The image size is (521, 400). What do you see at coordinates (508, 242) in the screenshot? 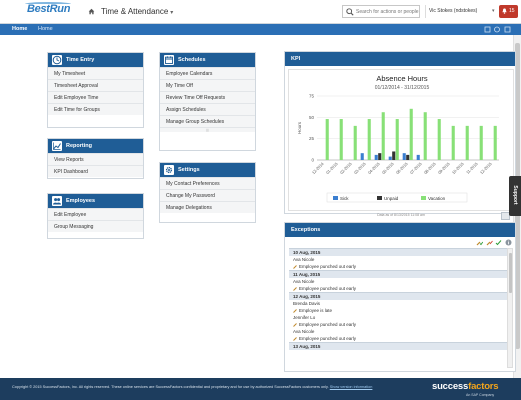
I see `info-icon` at bounding box center [508, 242].